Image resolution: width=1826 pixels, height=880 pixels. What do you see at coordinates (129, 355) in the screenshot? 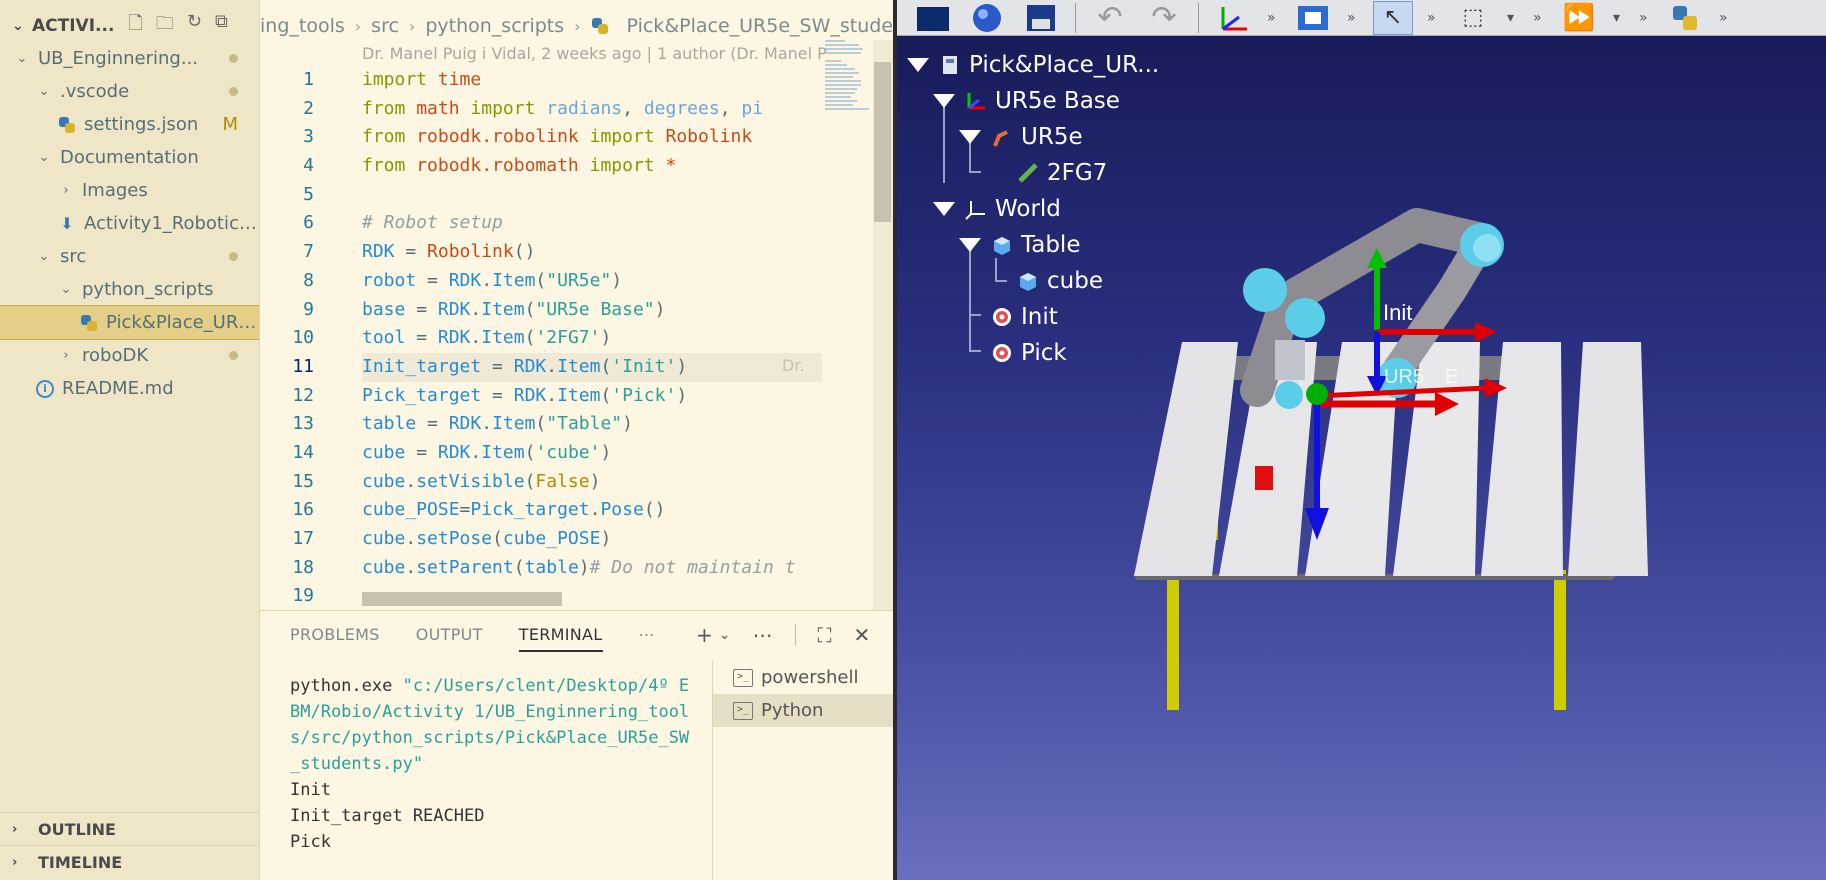
I see `tree-item: › roboDK` at bounding box center [129, 355].